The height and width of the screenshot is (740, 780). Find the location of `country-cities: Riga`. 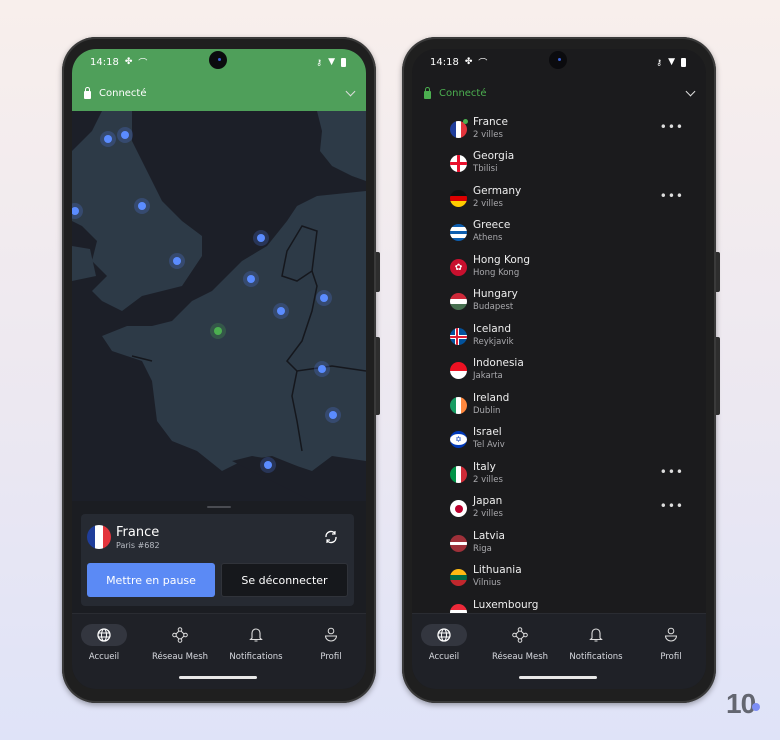

country-cities: Riga is located at coordinates (482, 549).